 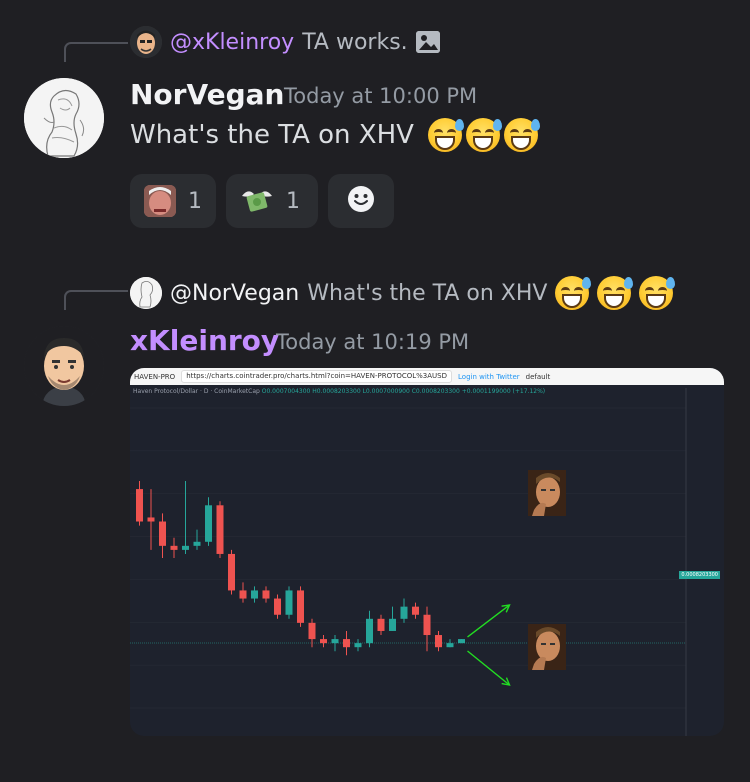 I want to click on add-reaction-button, so click(x=361, y=201).